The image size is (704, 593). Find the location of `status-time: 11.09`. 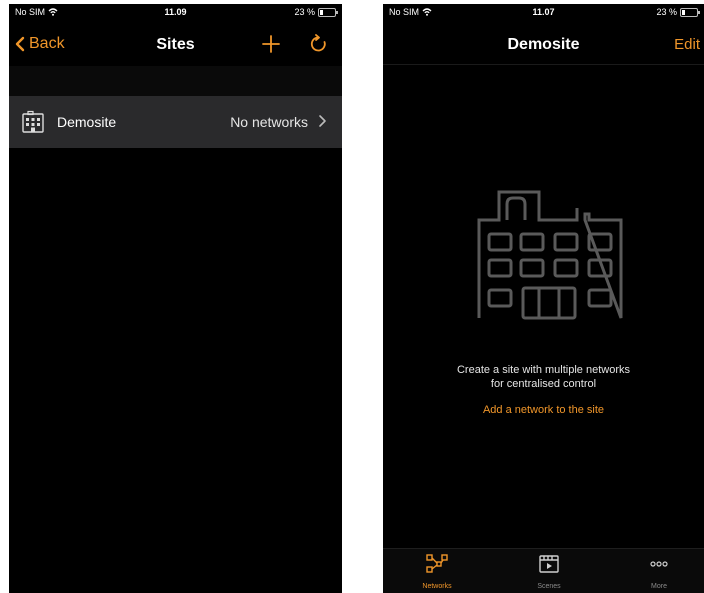

status-time: 11.09 is located at coordinates (175, 12).